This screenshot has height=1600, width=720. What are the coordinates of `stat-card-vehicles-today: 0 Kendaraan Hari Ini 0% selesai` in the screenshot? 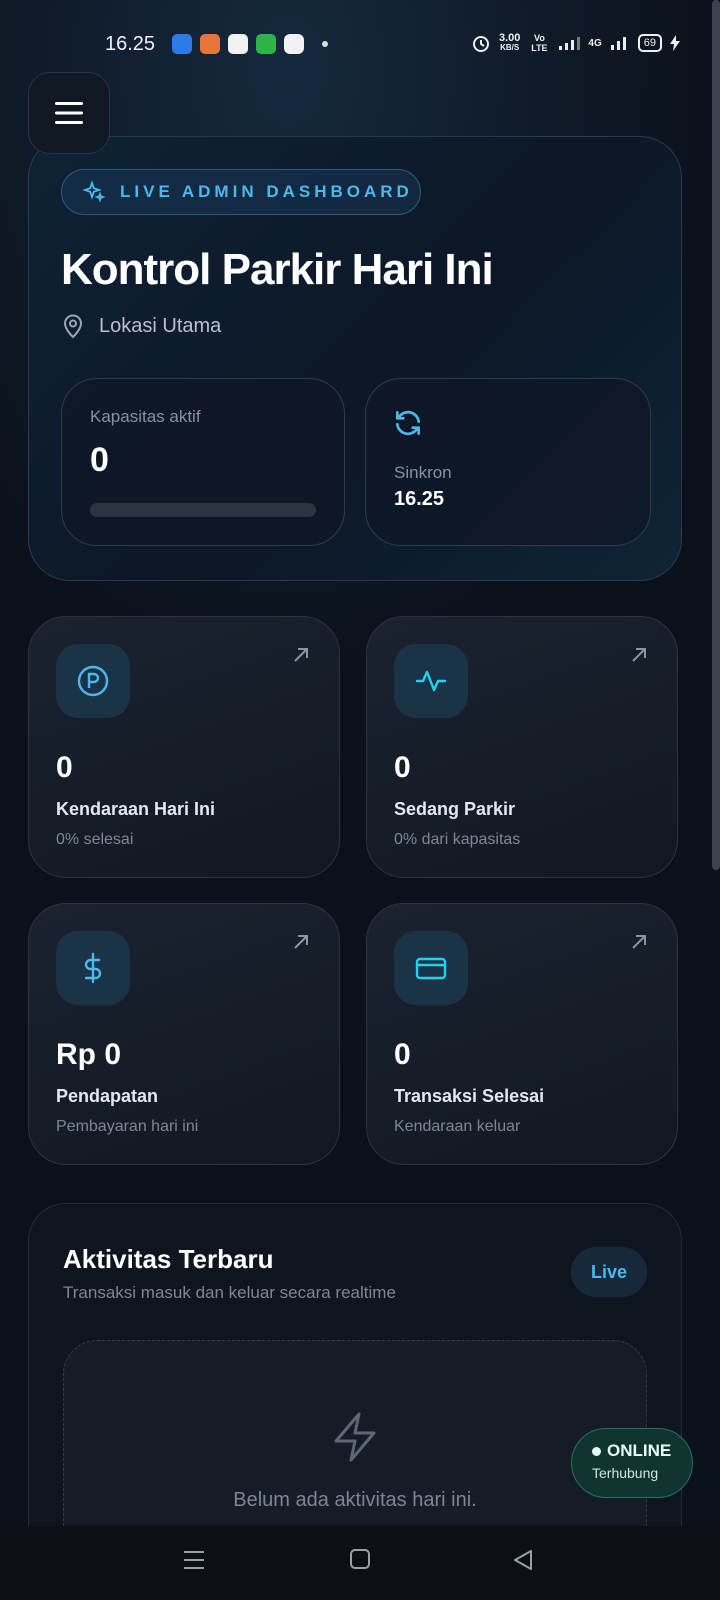 It's located at (184, 747).